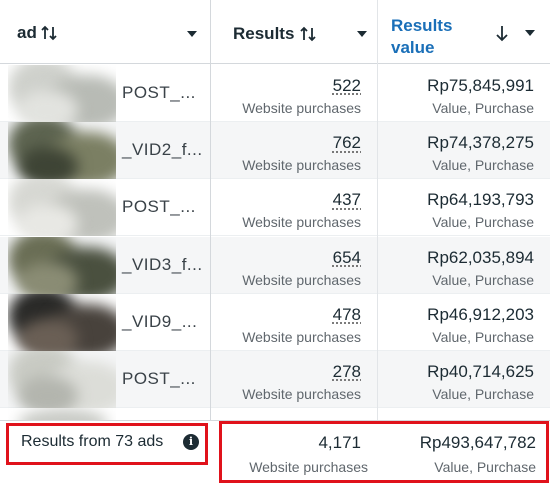 This screenshot has width=550, height=503. What do you see at coordinates (480, 257) in the screenshot?
I see `results-value: Rp62,035,894` at bounding box center [480, 257].